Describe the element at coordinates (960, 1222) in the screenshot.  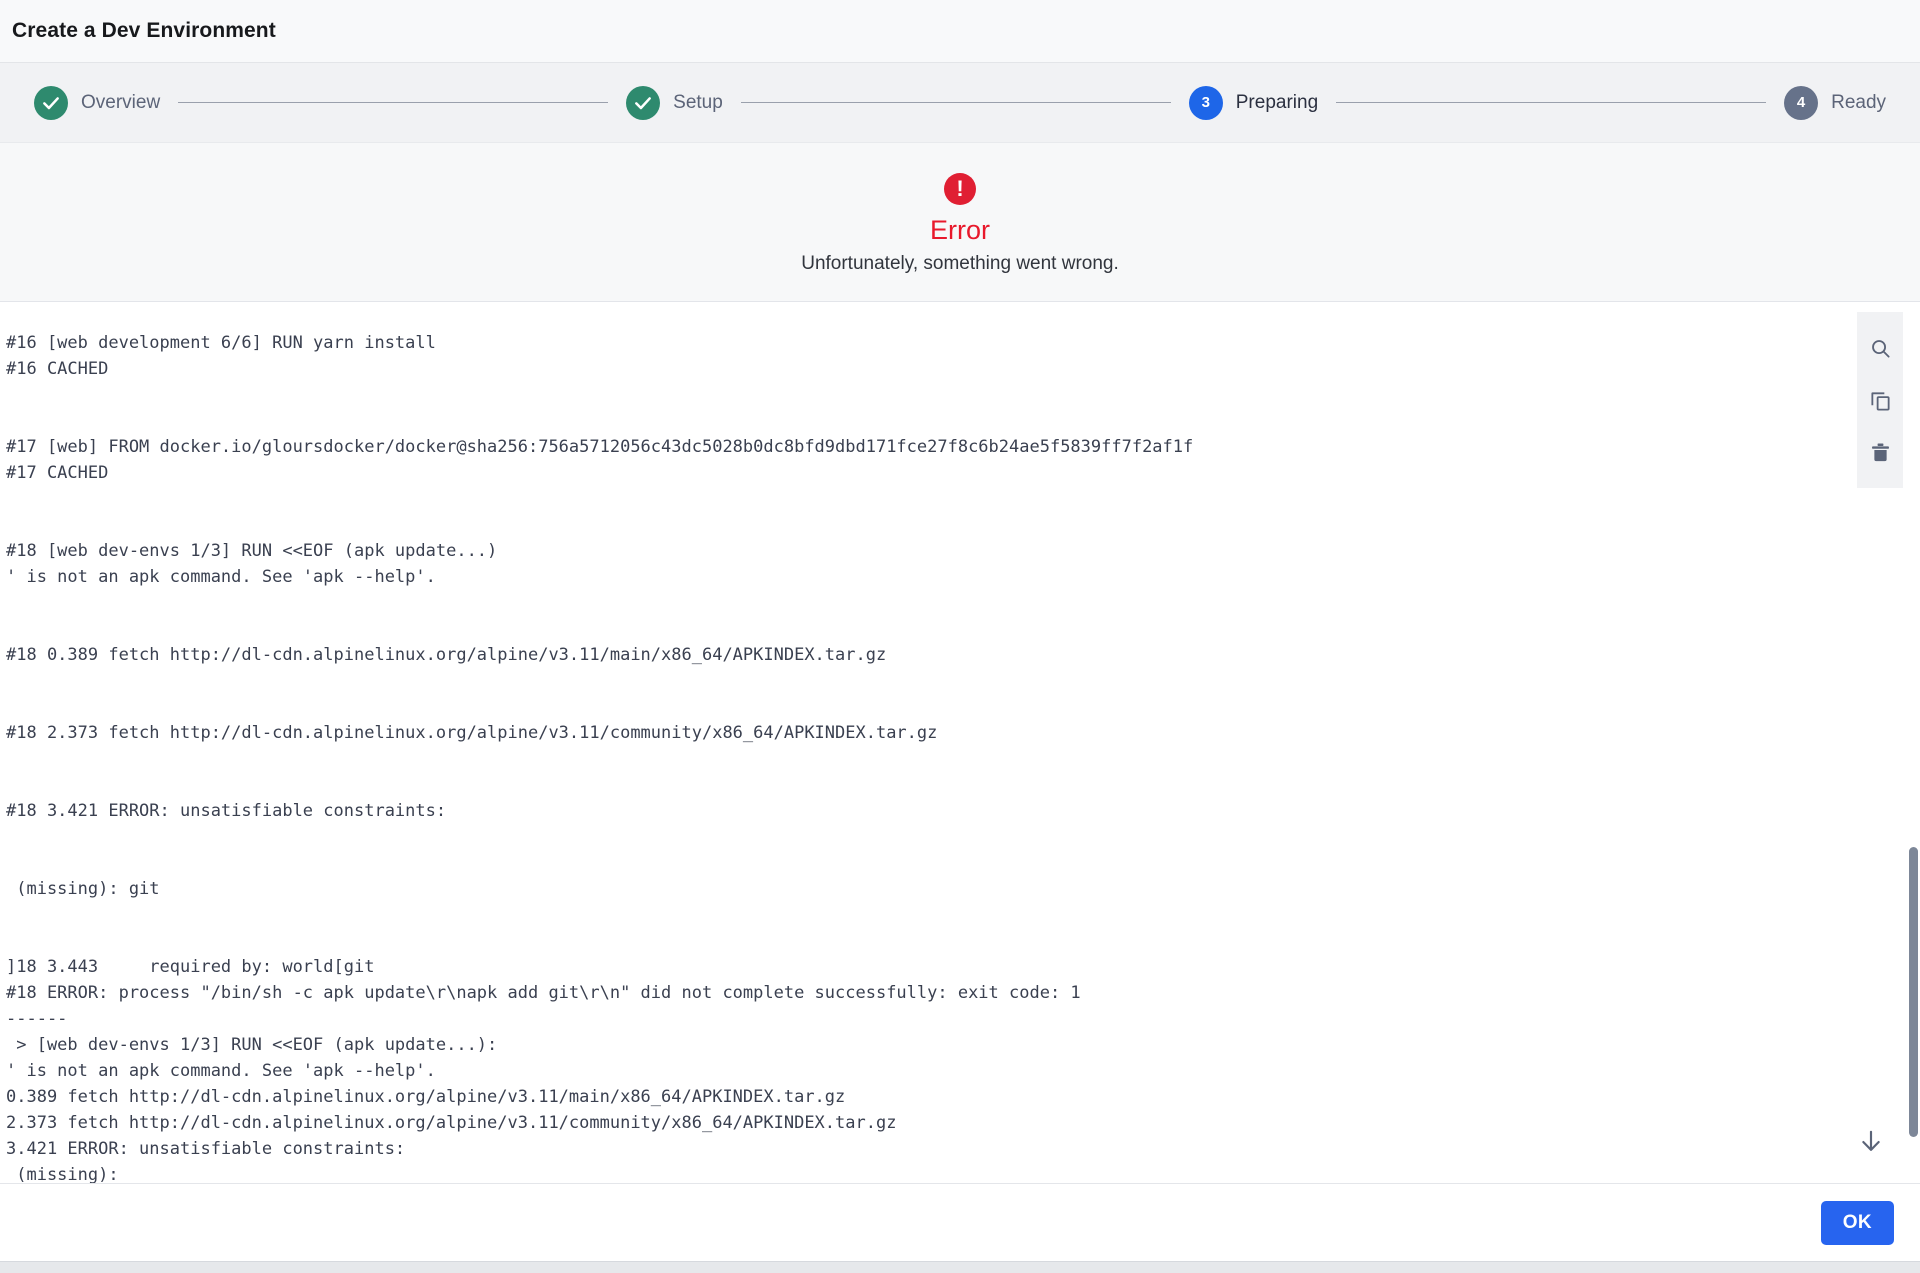
I see `dialog-footer: OK` at that location.